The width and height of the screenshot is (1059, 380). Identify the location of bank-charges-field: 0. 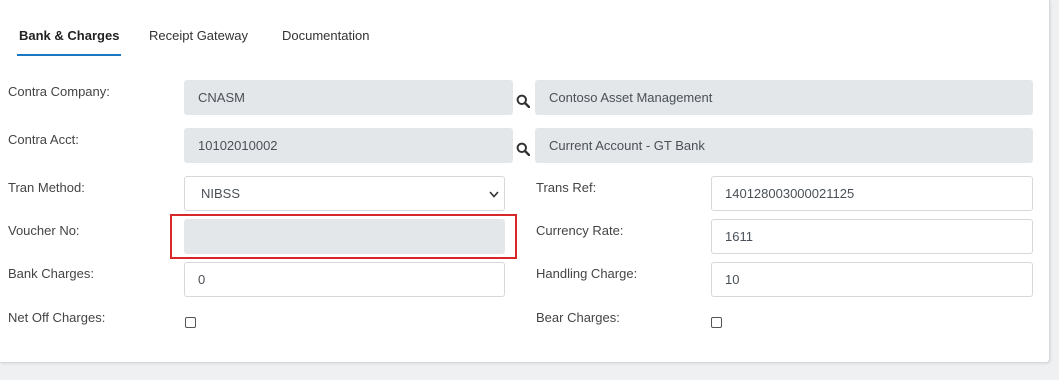
(344, 279).